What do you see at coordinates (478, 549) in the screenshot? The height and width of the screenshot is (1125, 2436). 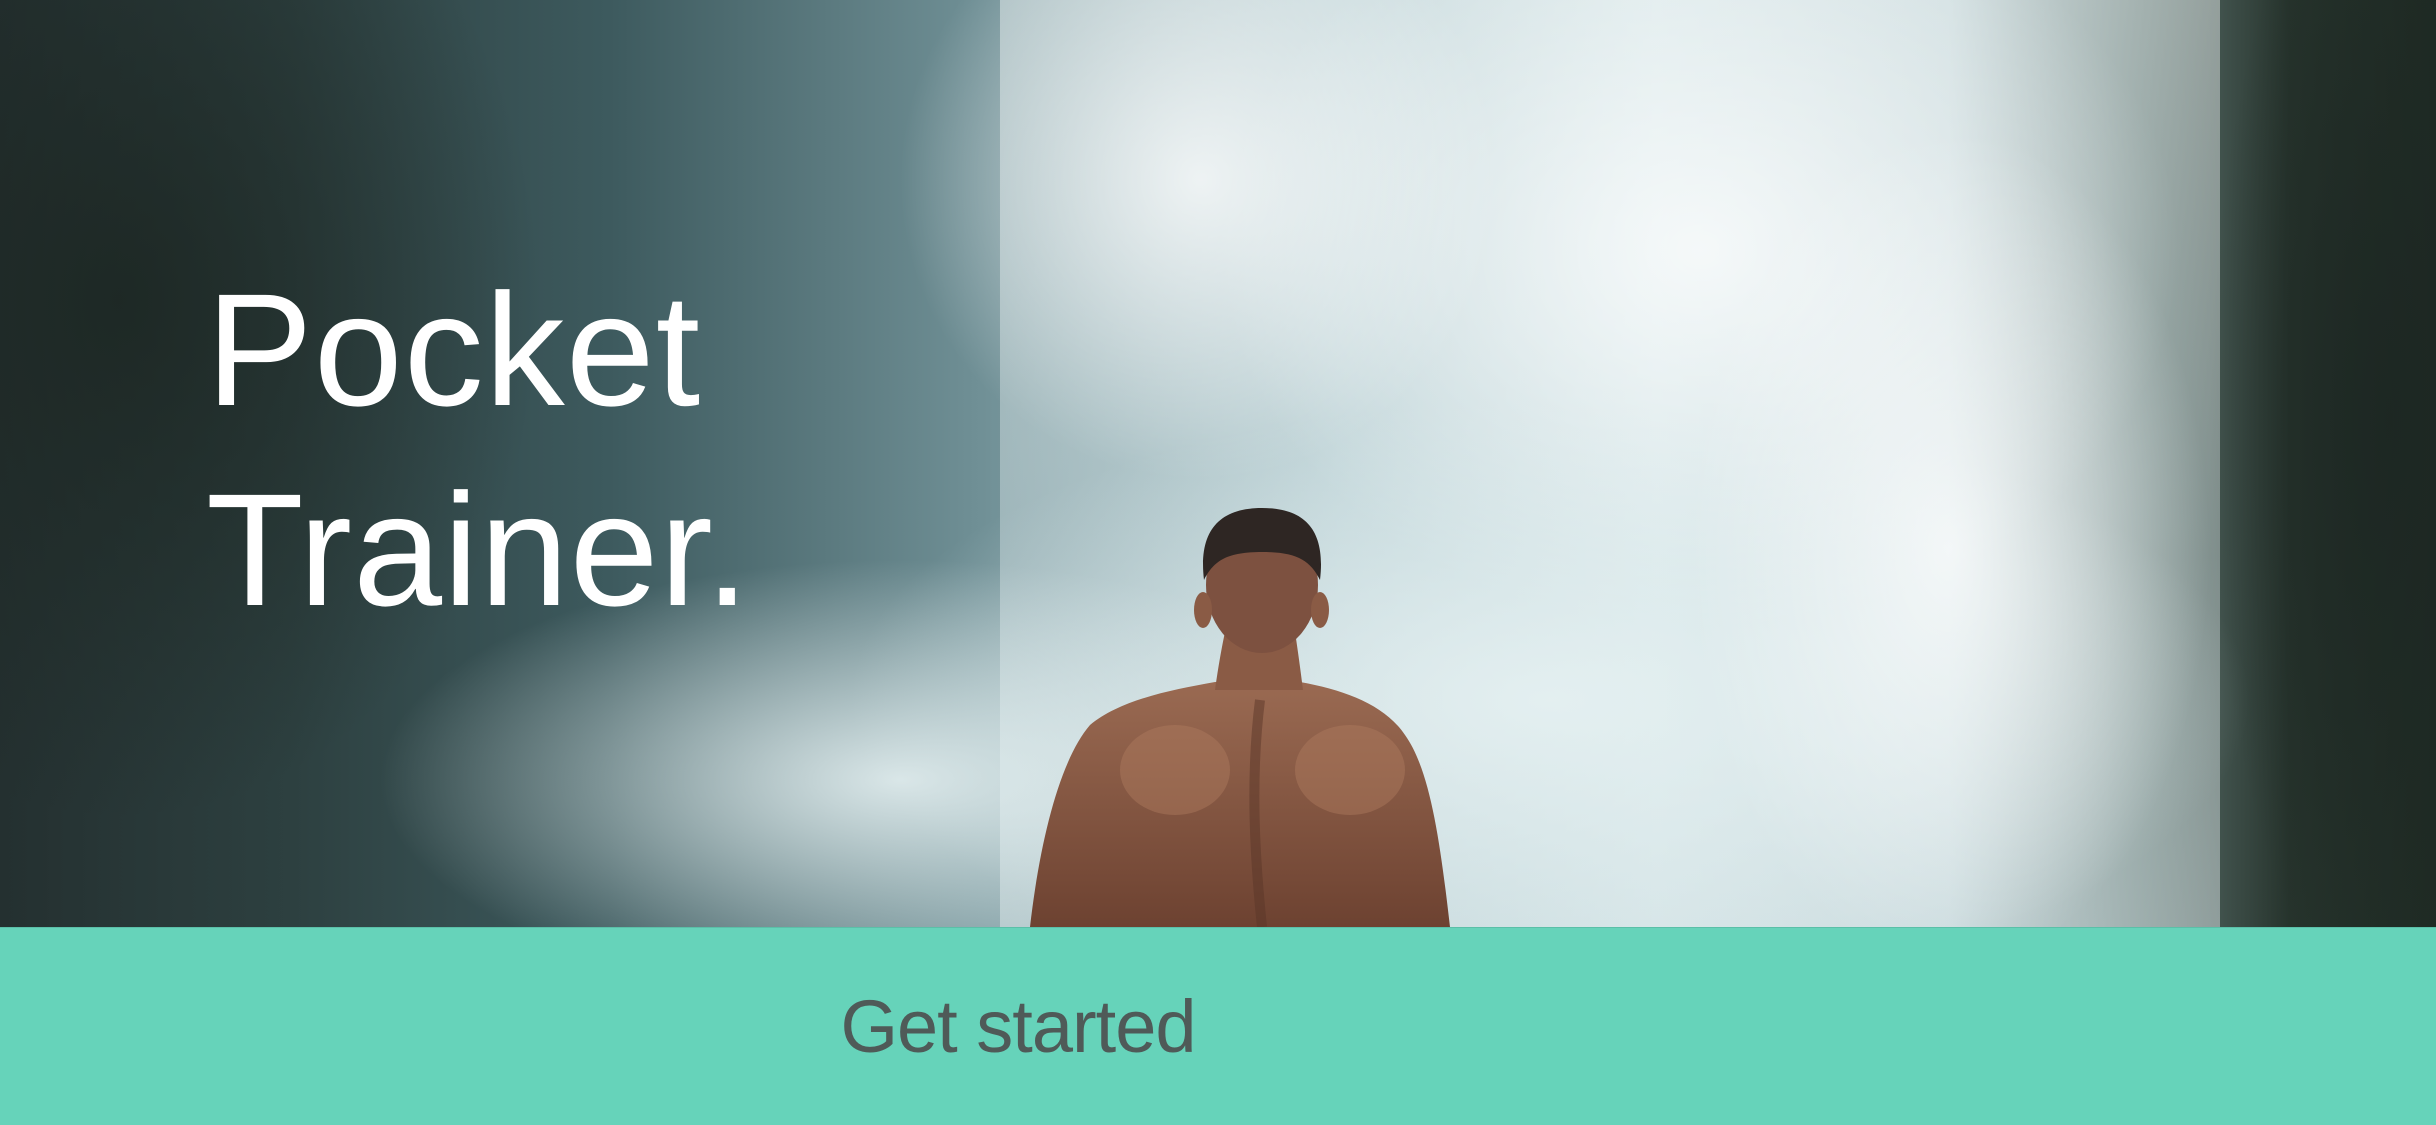 I see `app-title-line-2: Trainer.` at bounding box center [478, 549].